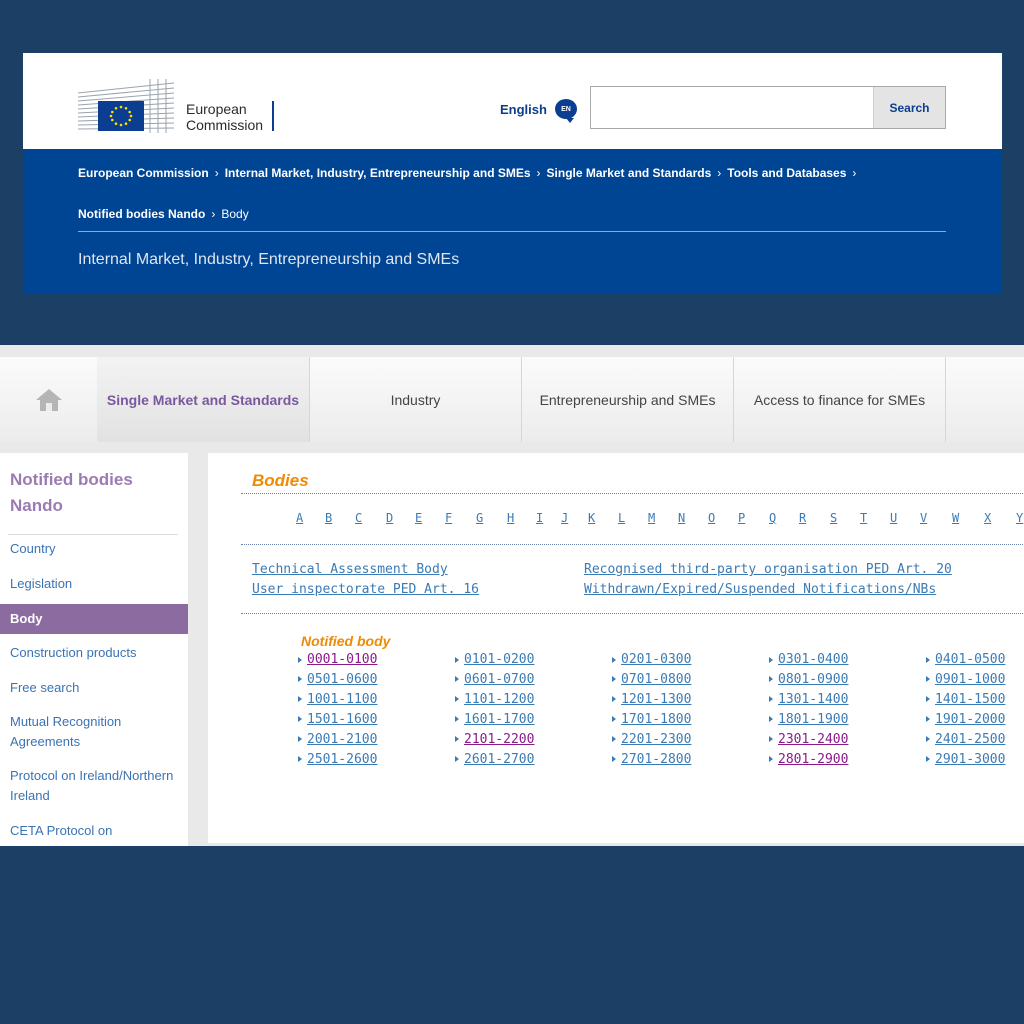  I want to click on range-link: 2901-3000, so click(970, 759).